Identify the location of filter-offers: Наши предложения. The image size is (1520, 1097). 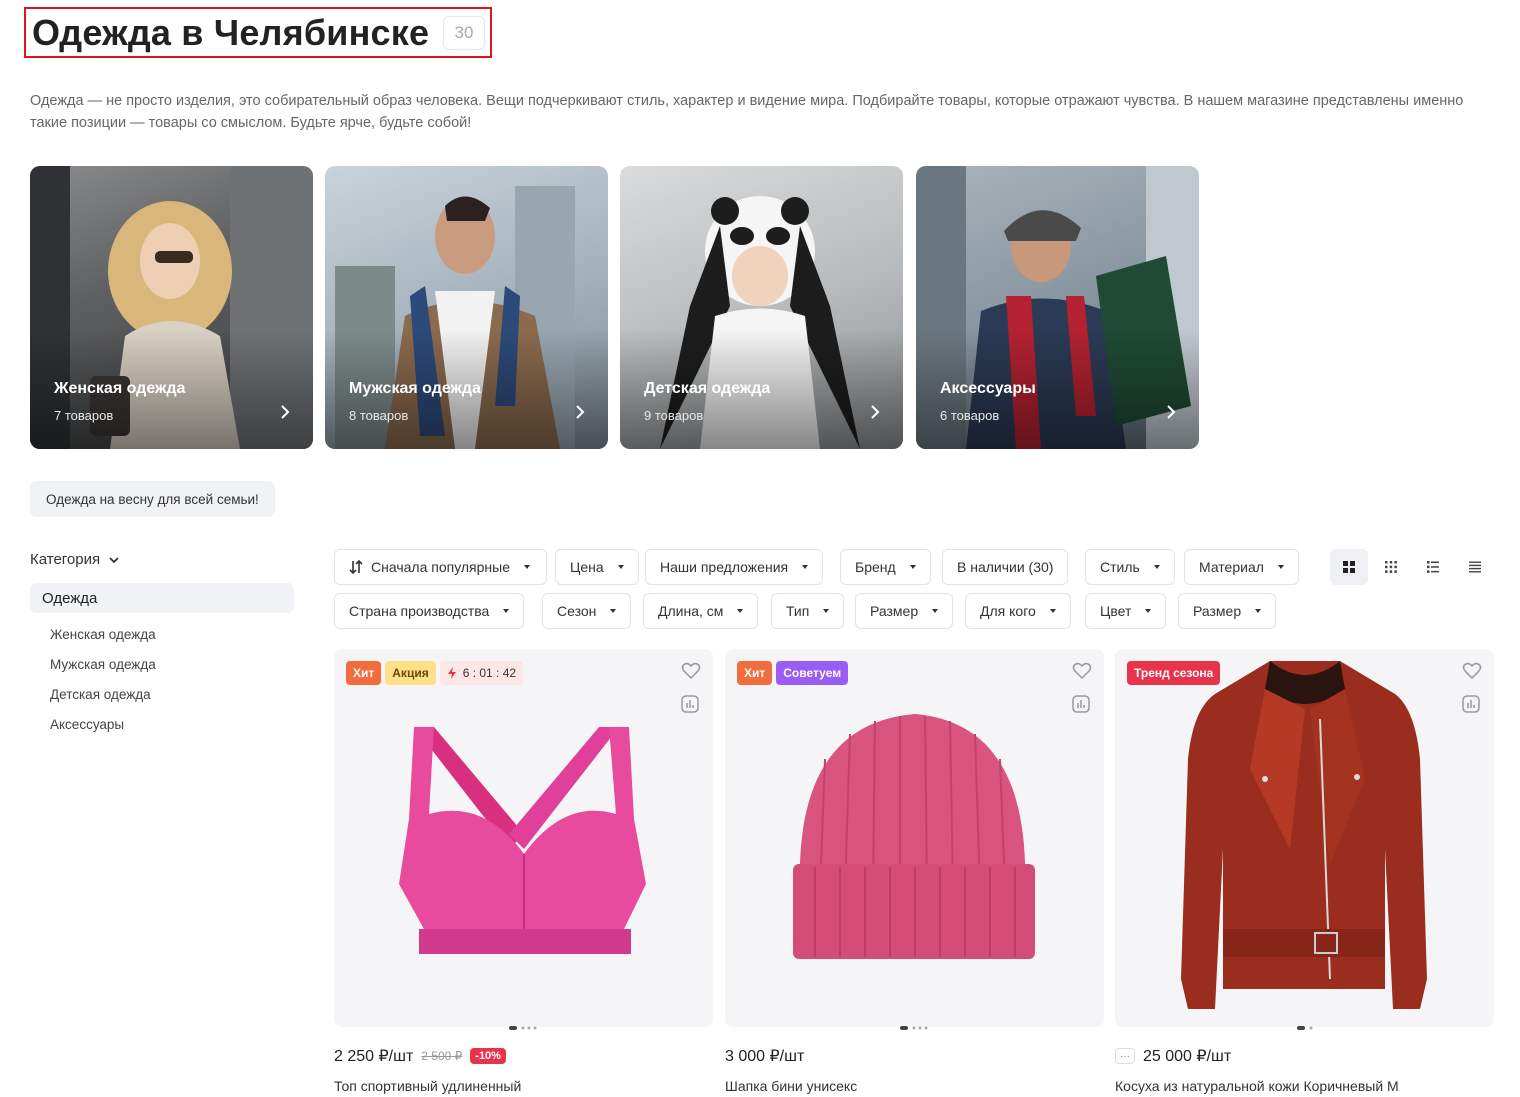
(734, 567).